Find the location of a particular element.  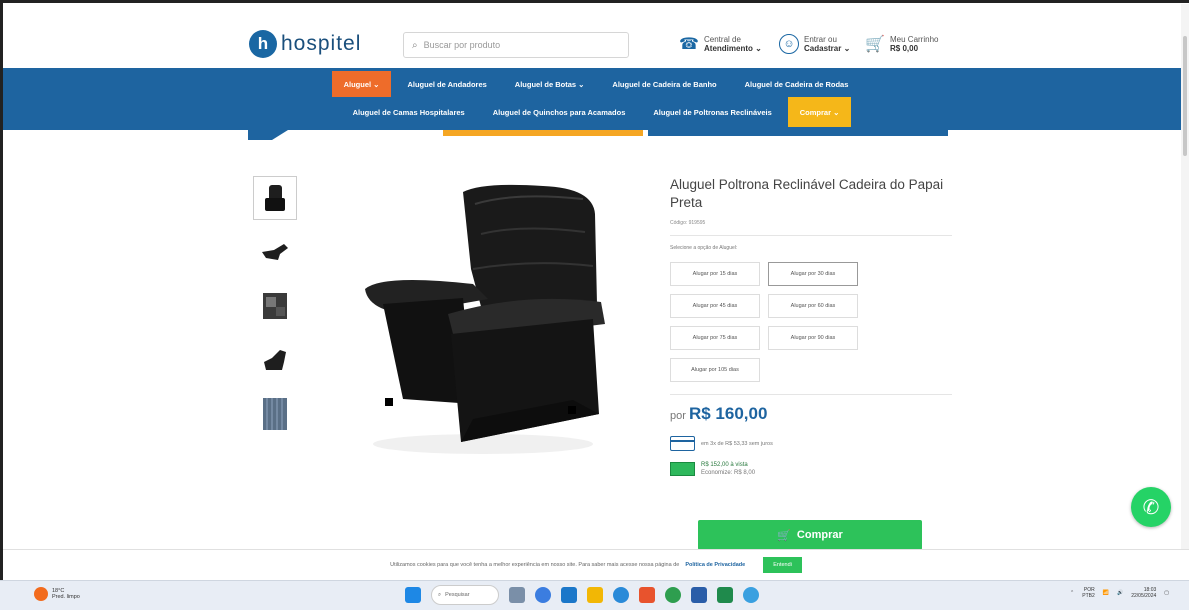

system-tray: ⌃ POR PTB2 📶 🔊 18:03 22/05/2024 ▢ is located at coordinates (1119, 593).